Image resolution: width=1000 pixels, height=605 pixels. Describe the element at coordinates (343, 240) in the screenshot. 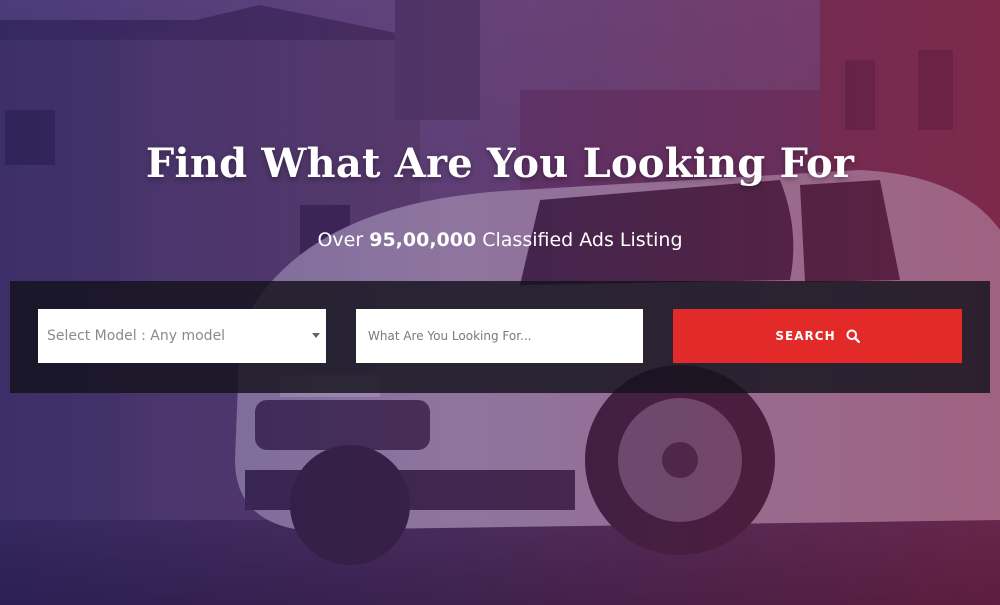

I see `subtitle-prefix: Over` at that location.